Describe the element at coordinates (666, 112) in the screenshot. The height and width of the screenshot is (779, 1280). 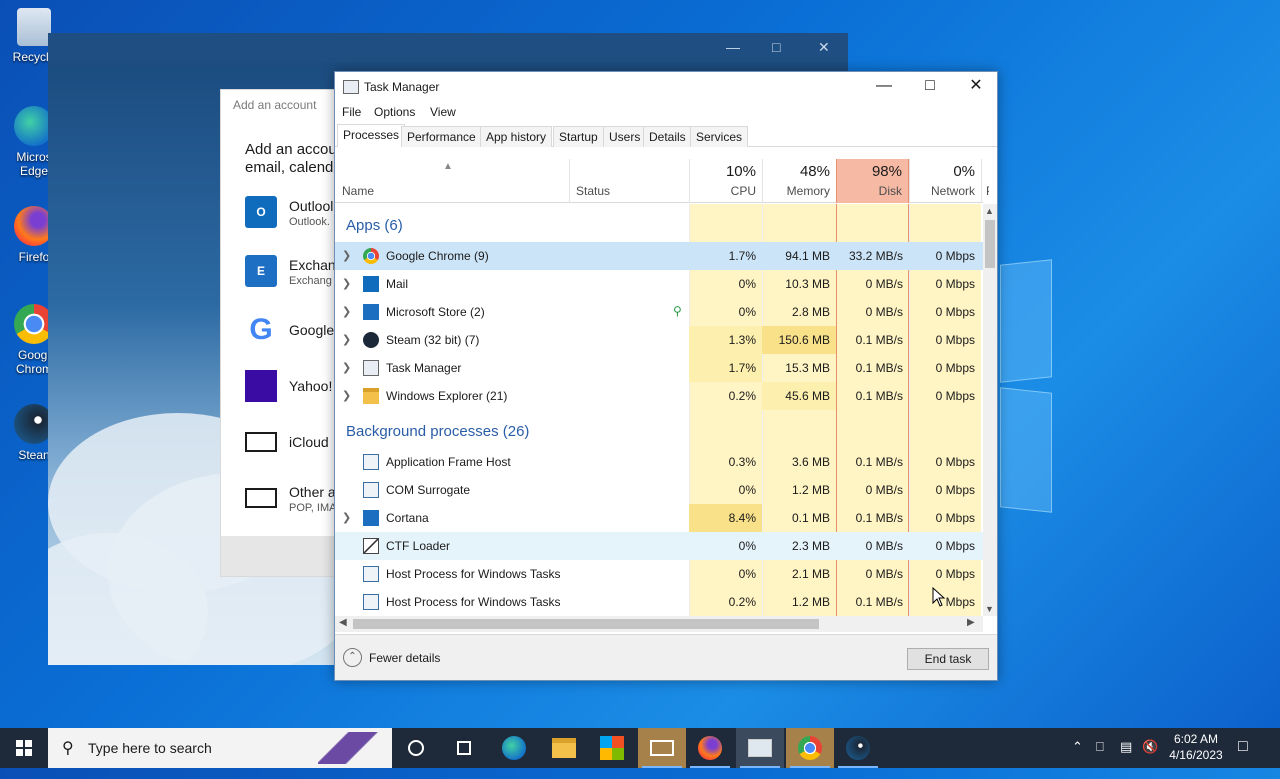
I see `menu-bar: File Options View` at that location.